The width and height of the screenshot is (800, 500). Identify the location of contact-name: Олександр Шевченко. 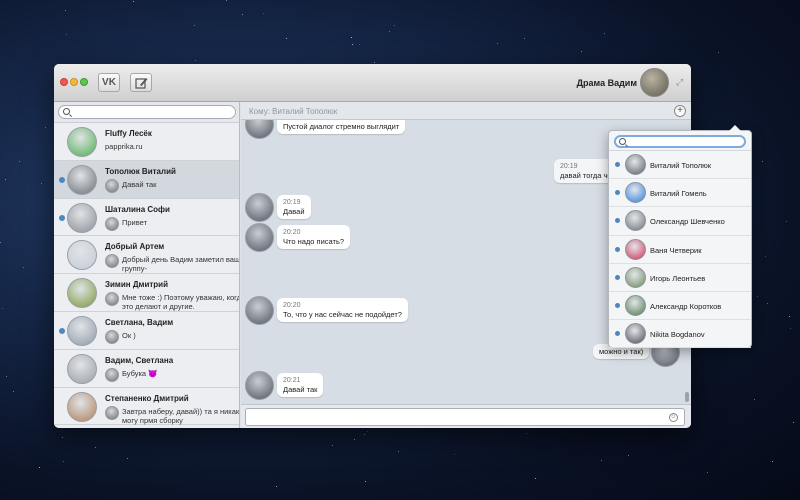
(687, 222).